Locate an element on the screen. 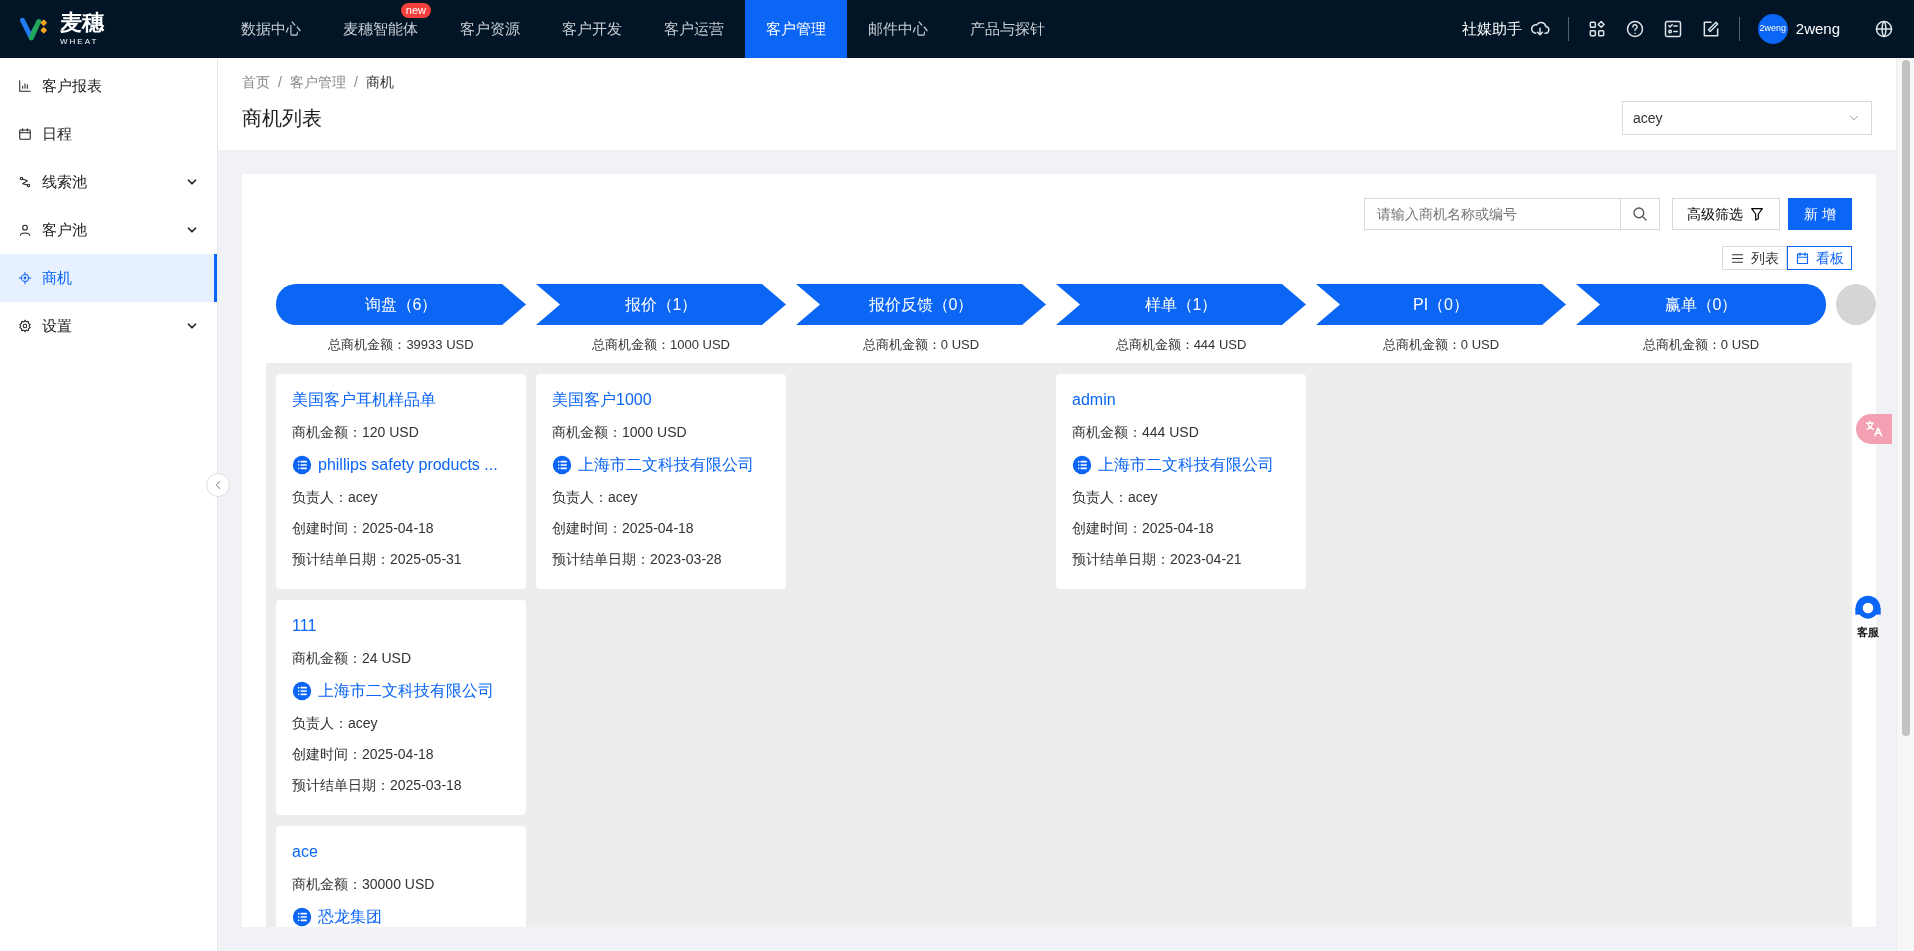 This screenshot has height=951, width=1914. close-date-text: 预计结单日期：2025-03-18 is located at coordinates (377, 785).